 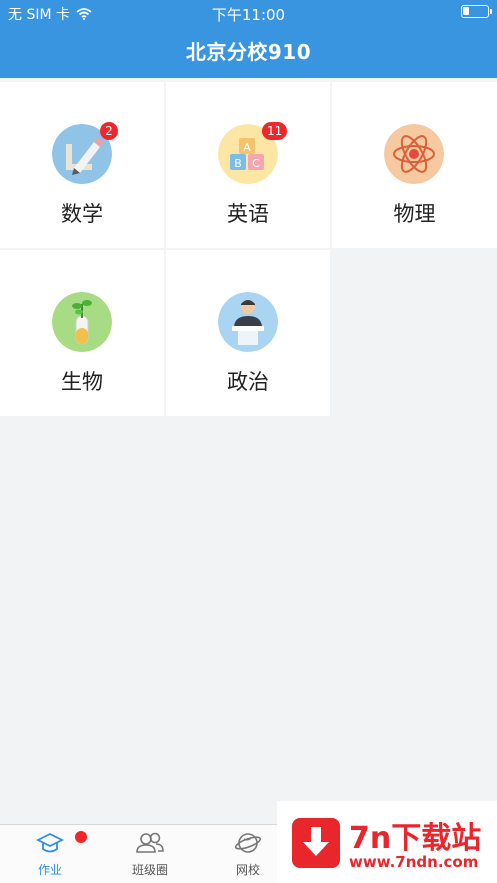 What do you see at coordinates (414, 214) in the screenshot?
I see `subject-label: 物理` at bounding box center [414, 214].